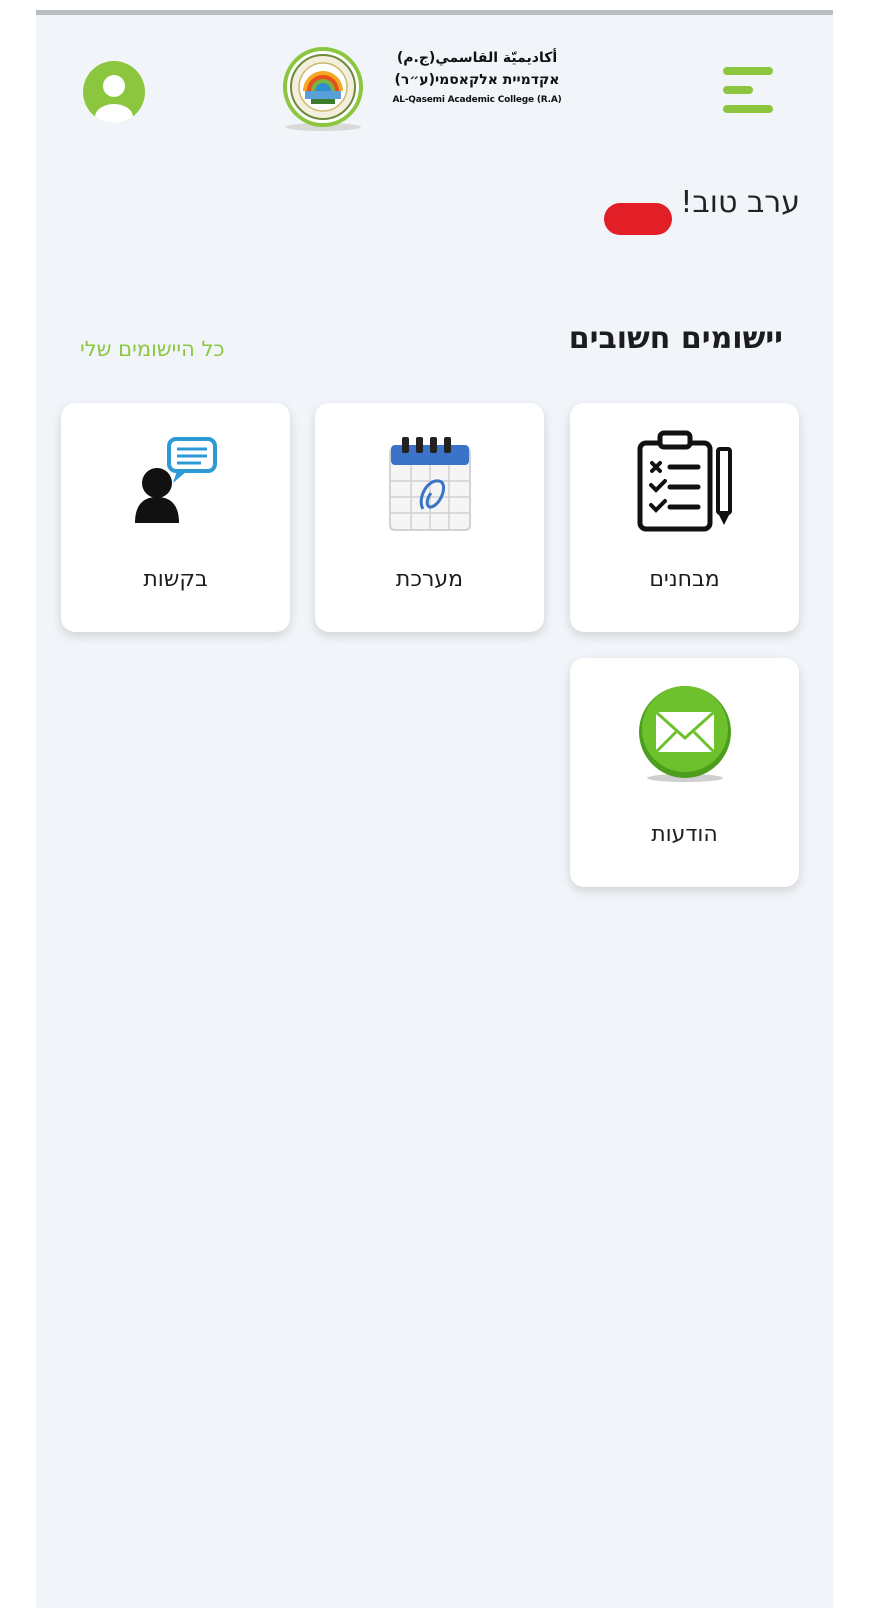 This screenshot has width=869, height=1608. What do you see at coordinates (684, 481) in the screenshot?
I see `exam-clipboard-icon` at bounding box center [684, 481].